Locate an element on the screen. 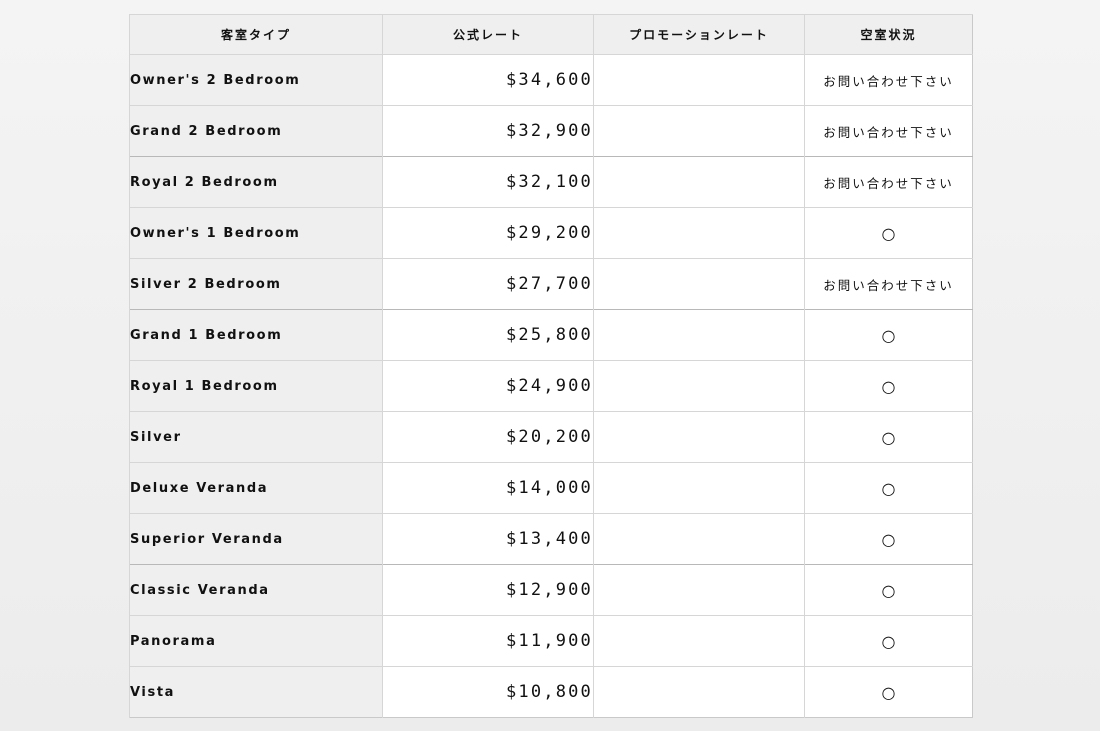 Image resolution: width=1100 pixels, height=731 pixels. official-rate-cell: $14,000 is located at coordinates (488, 488).